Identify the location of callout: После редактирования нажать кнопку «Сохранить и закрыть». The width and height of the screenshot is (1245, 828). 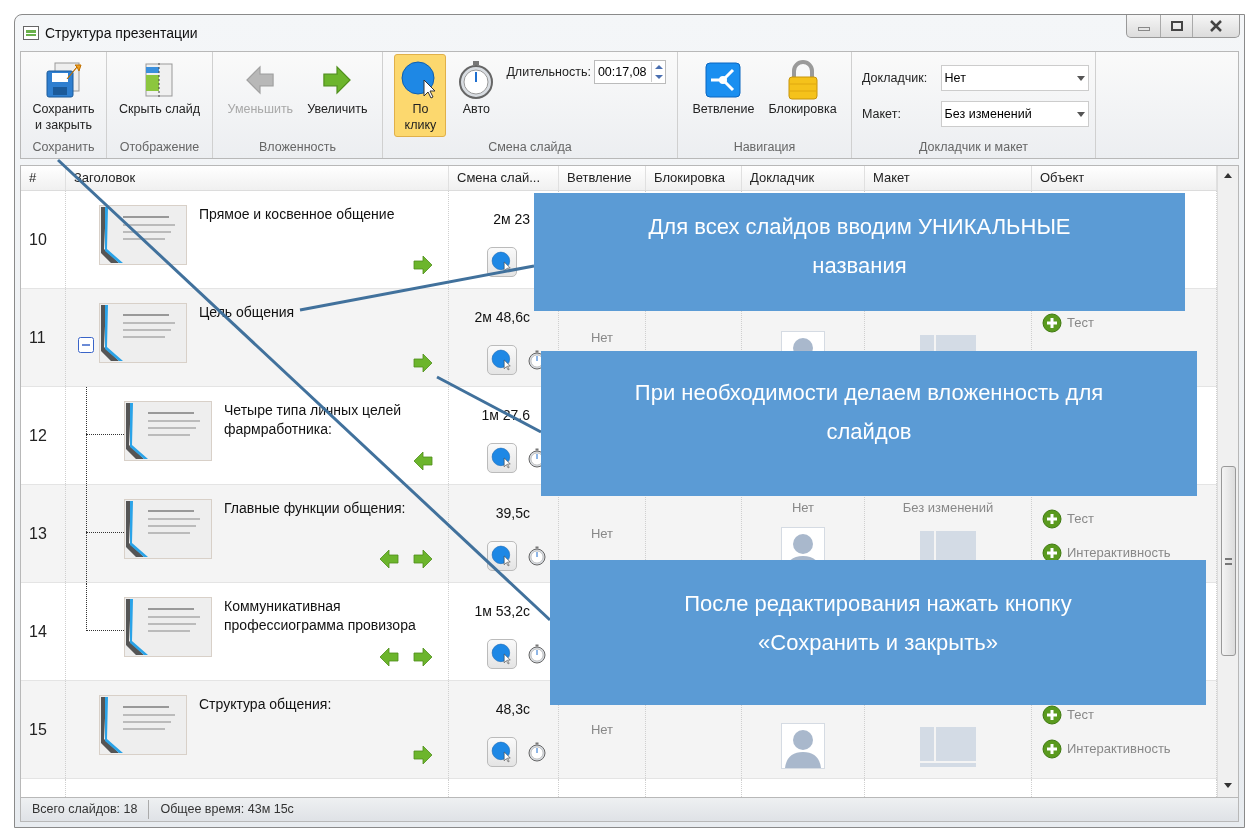
(878, 632).